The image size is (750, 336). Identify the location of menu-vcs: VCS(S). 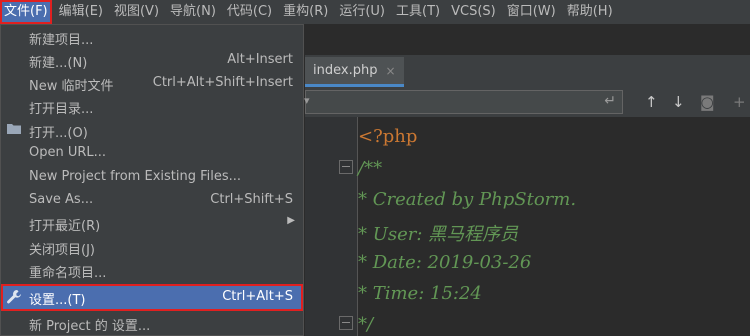
(473, 12).